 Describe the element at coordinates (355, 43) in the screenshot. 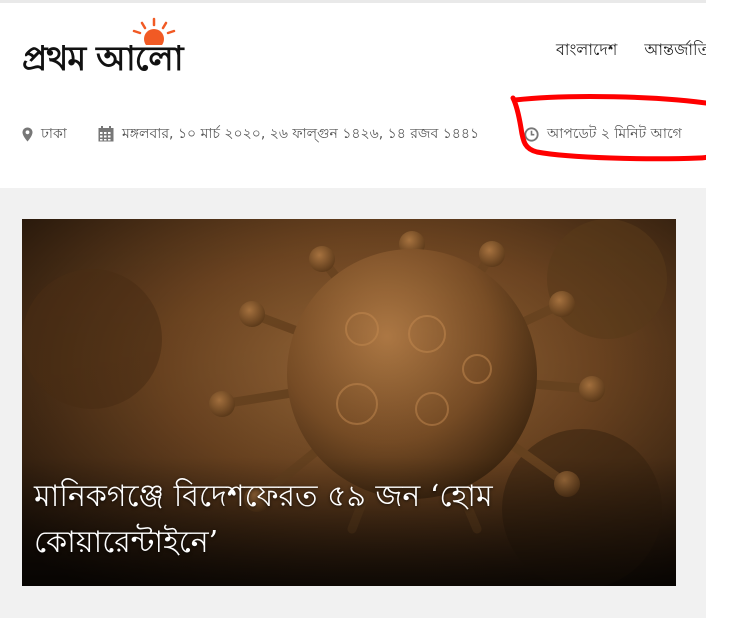

I see `site-header: প্রথম আলো বাংলাদেশ আন্তর্জাতি` at that location.